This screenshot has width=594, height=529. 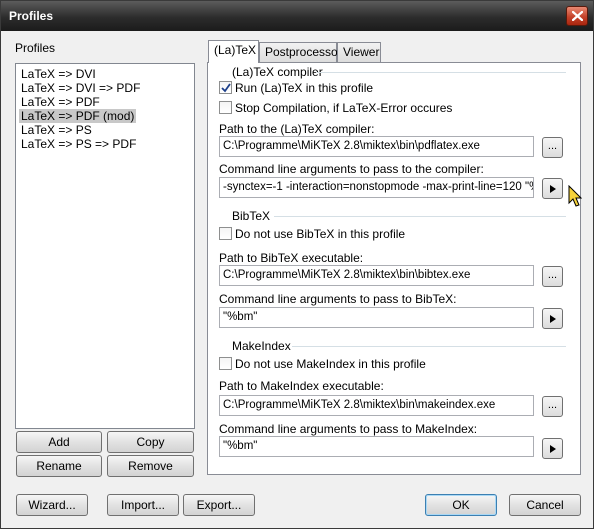 What do you see at coordinates (301, 386) in the screenshot?
I see `makeindex-path-label: Path to MakeIndex executable:` at bounding box center [301, 386].